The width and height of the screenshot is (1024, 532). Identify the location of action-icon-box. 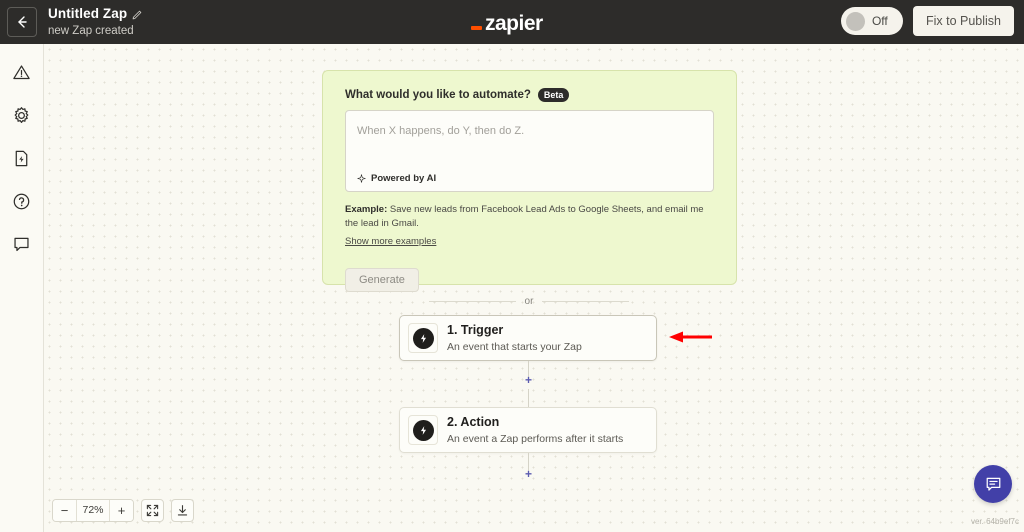
(423, 430).